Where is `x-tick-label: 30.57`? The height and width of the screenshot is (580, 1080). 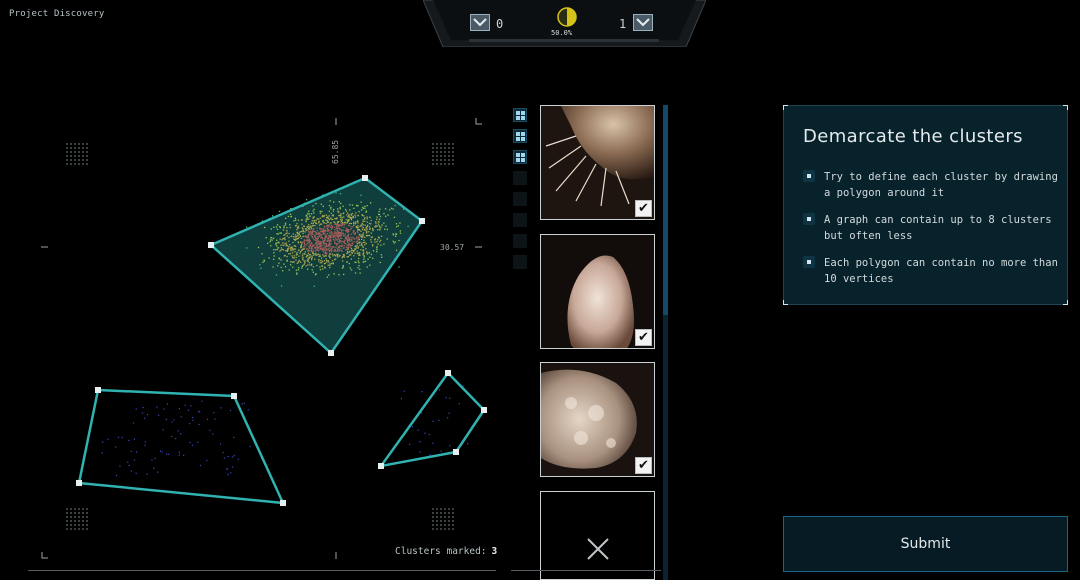
x-tick-label: 30.57 is located at coordinates (452, 247).